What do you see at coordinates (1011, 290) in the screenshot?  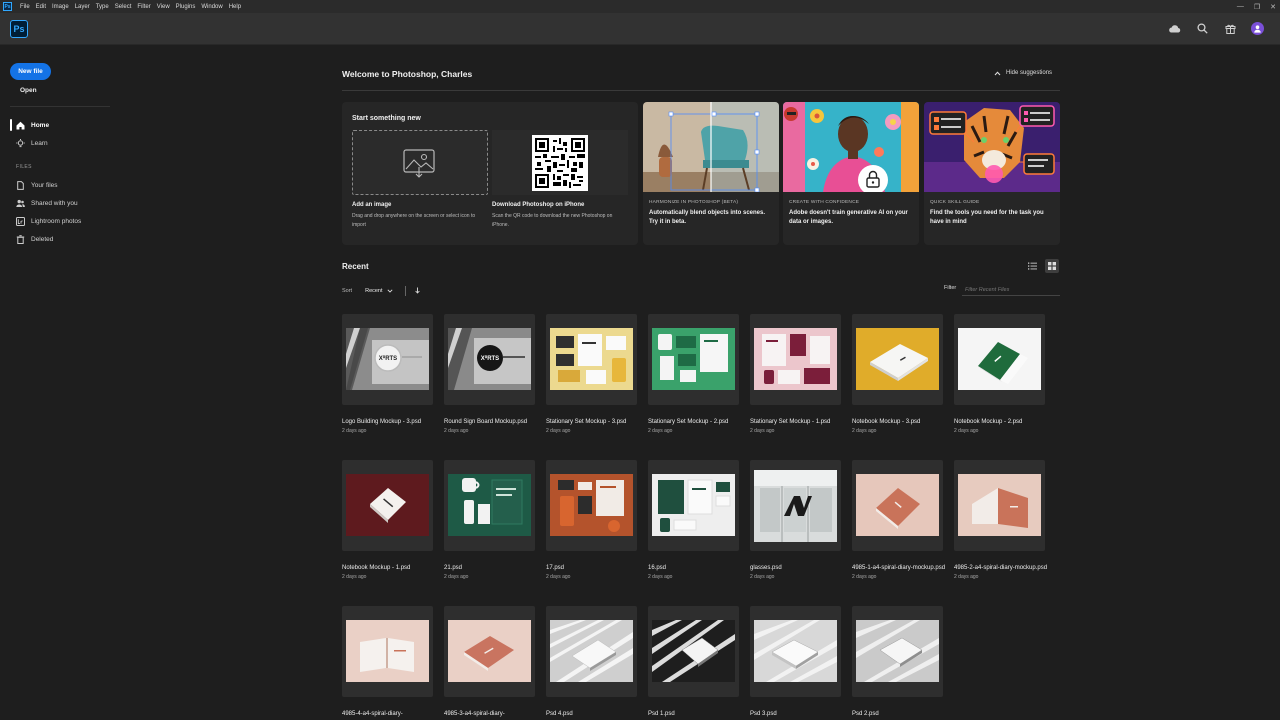 I see `filter-input` at bounding box center [1011, 290].